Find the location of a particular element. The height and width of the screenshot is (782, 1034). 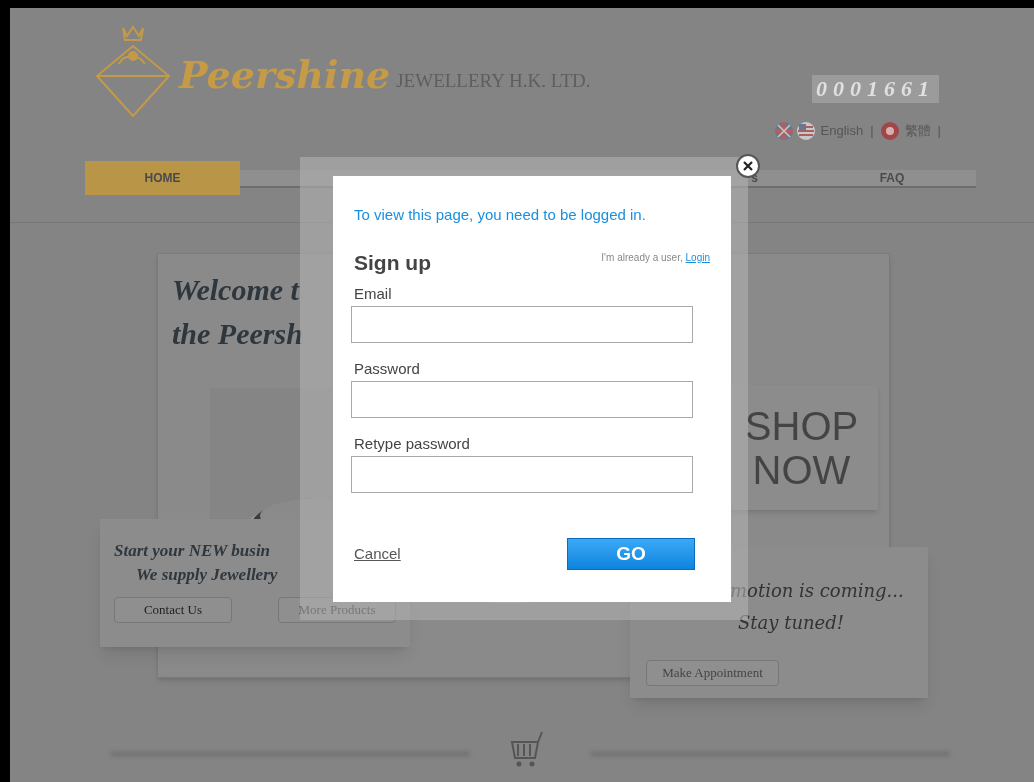

login-required-message: To view this page, you need to be logged in. is located at coordinates (500, 215).